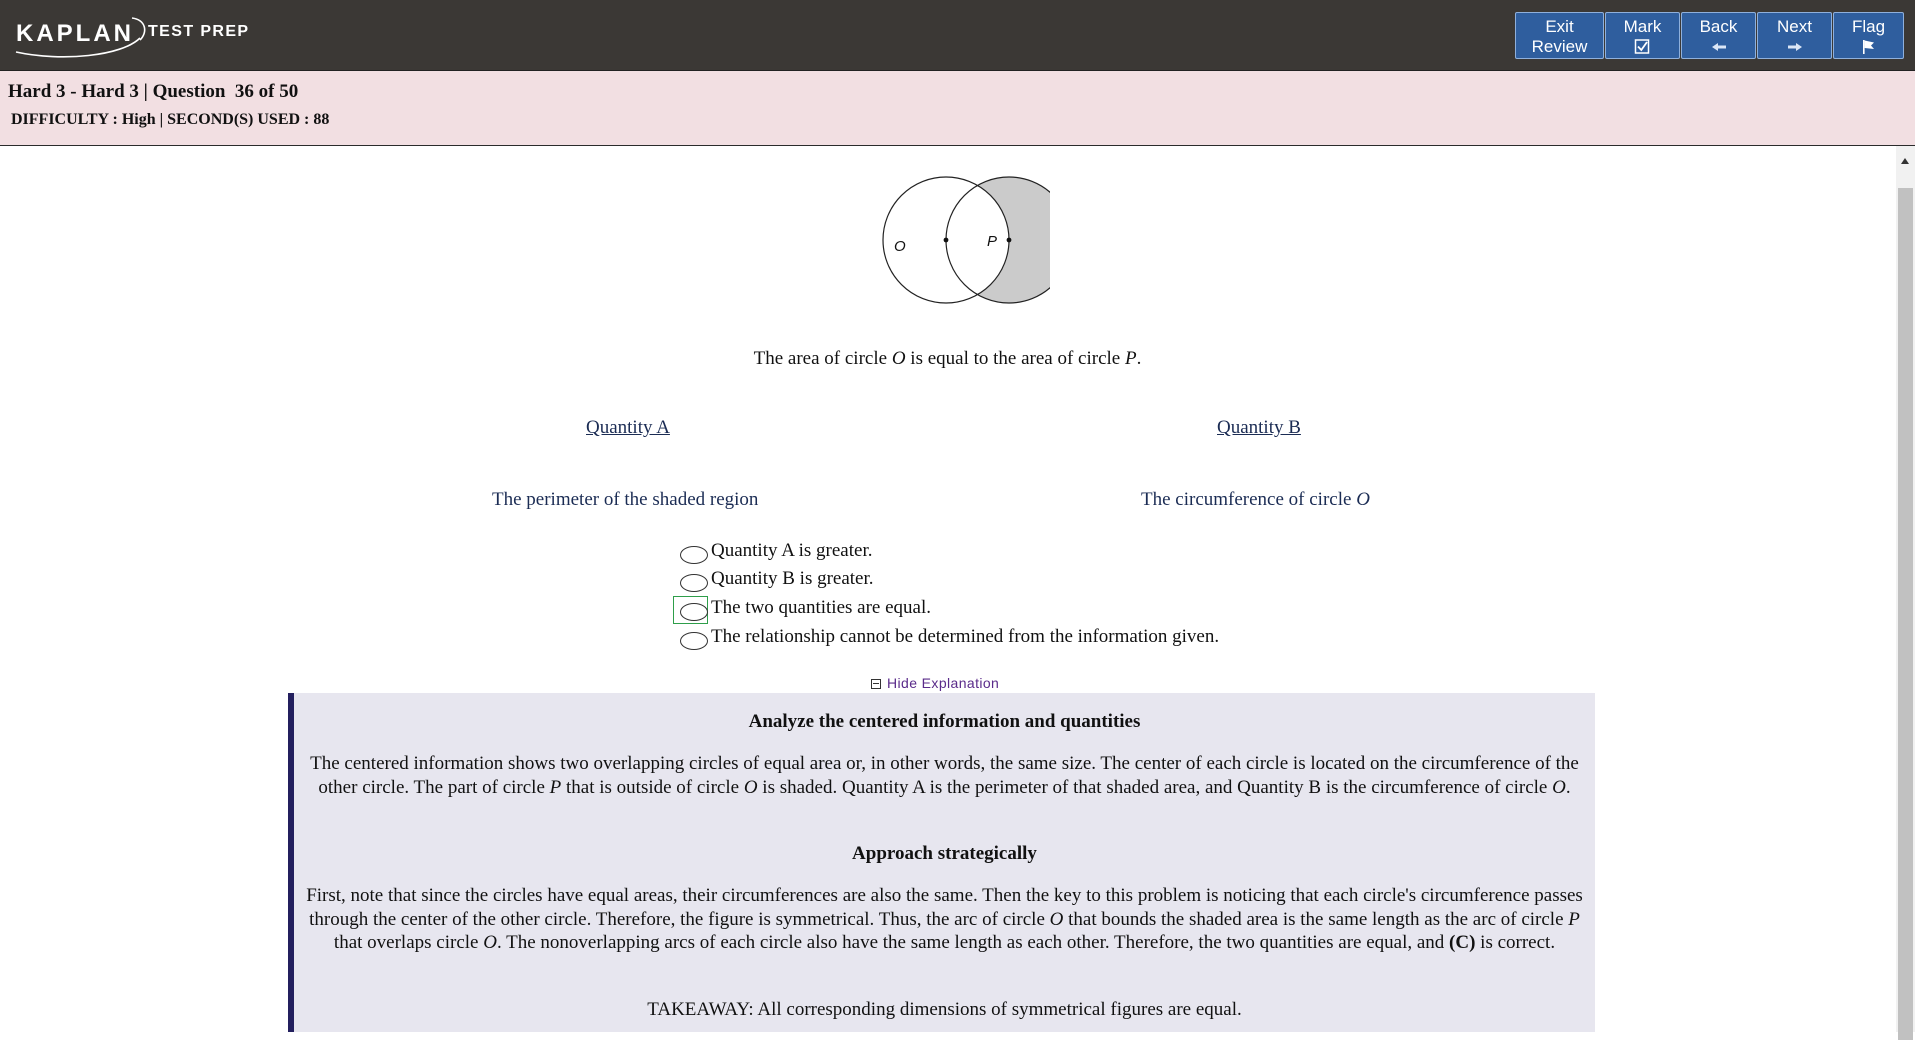  I want to click on exit-review-label-line1: Exit, so click(1559, 26).